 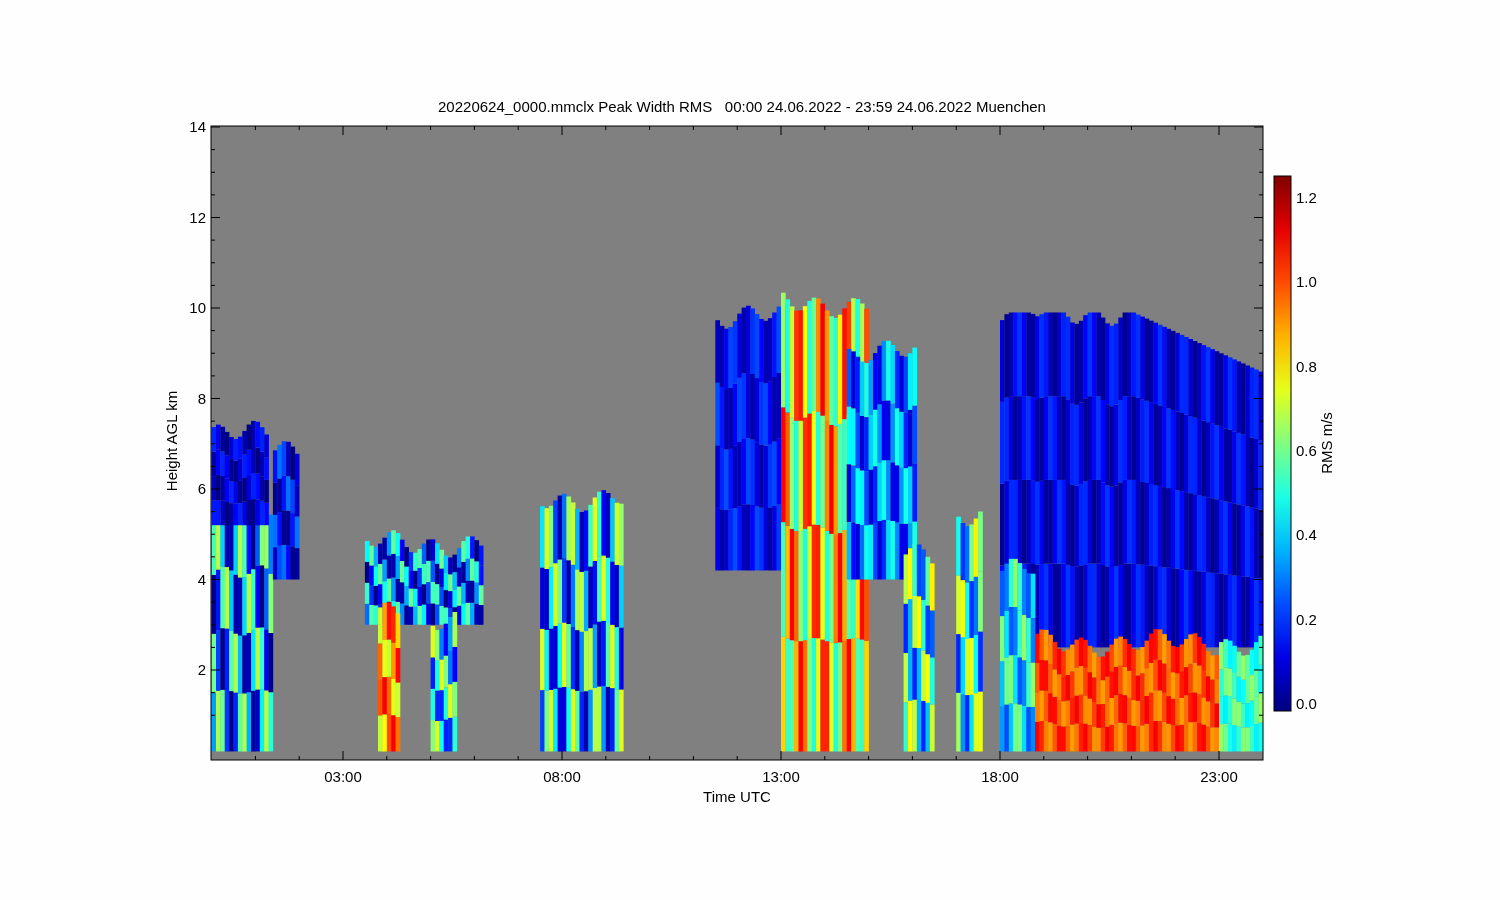 What do you see at coordinates (1326, 443) in the screenshot?
I see `colorbar-label: RMS m/s` at bounding box center [1326, 443].